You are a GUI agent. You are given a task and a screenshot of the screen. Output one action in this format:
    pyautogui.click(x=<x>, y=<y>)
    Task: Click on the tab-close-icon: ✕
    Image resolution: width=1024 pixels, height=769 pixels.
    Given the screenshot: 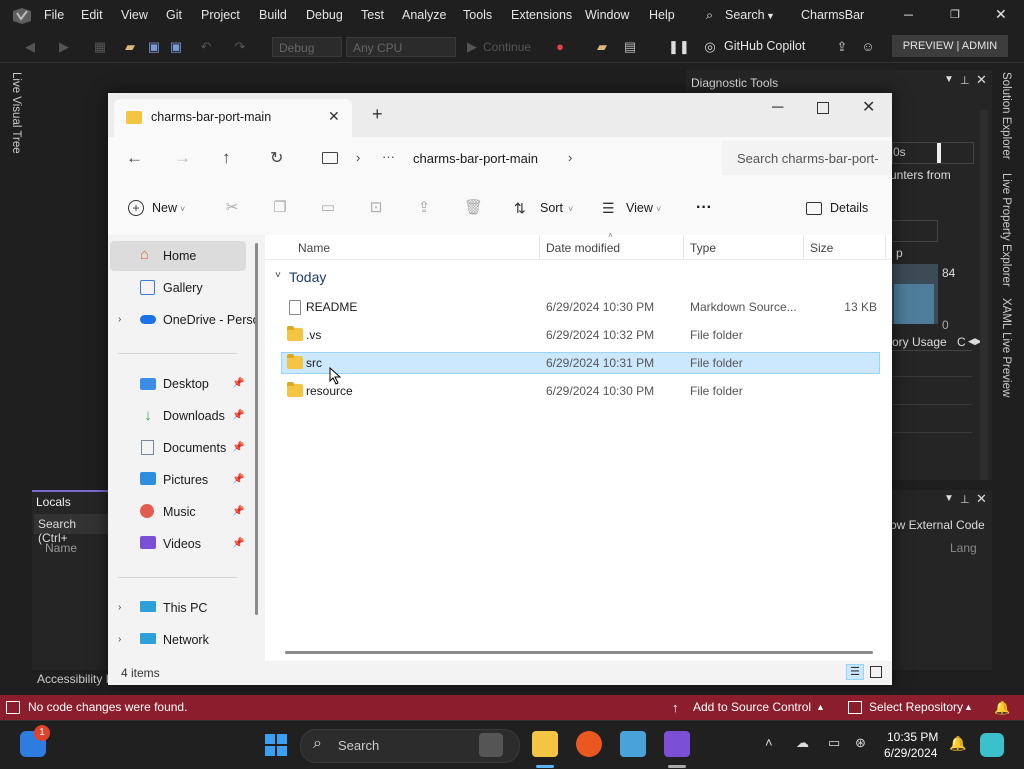 What is the action you would take?
    pyautogui.click(x=334, y=116)
    